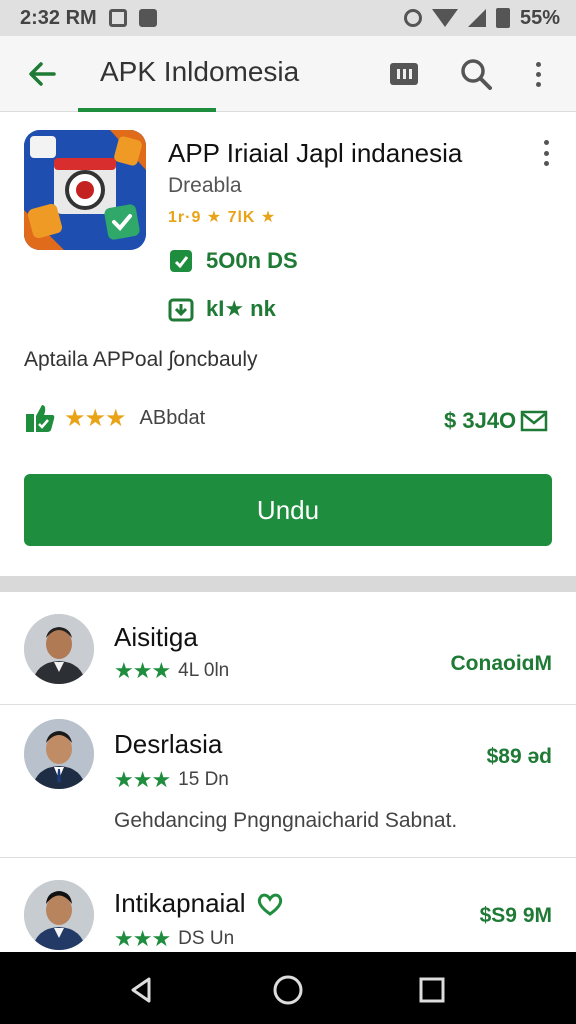 The height and width of the screenshot is (1024, 576). I want to click on item-meta-text: 15 Dn, so click(203, 779).